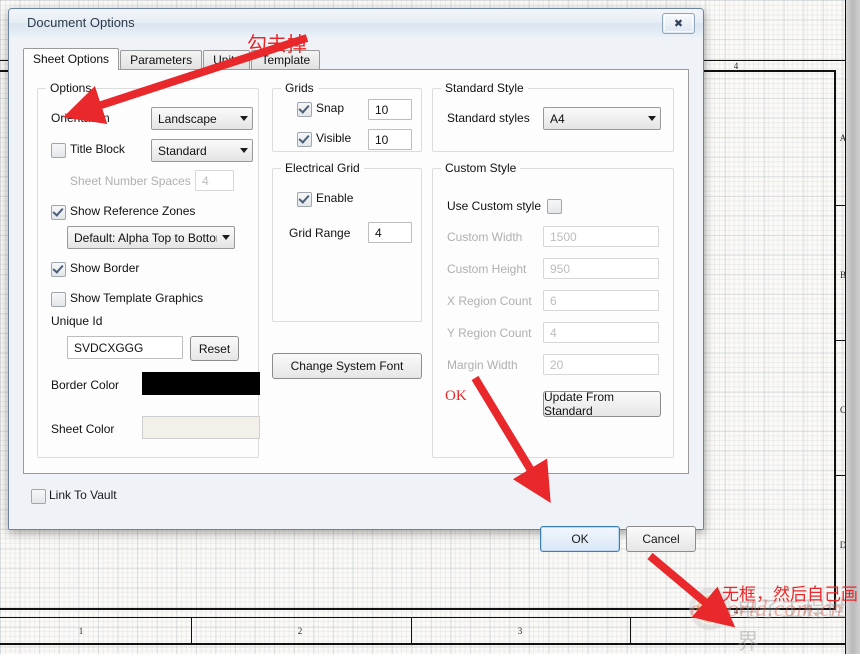 The height and width of the screenshot is (656, 860). I want to click on electrical-enable-checkbox, so click(304, 199).